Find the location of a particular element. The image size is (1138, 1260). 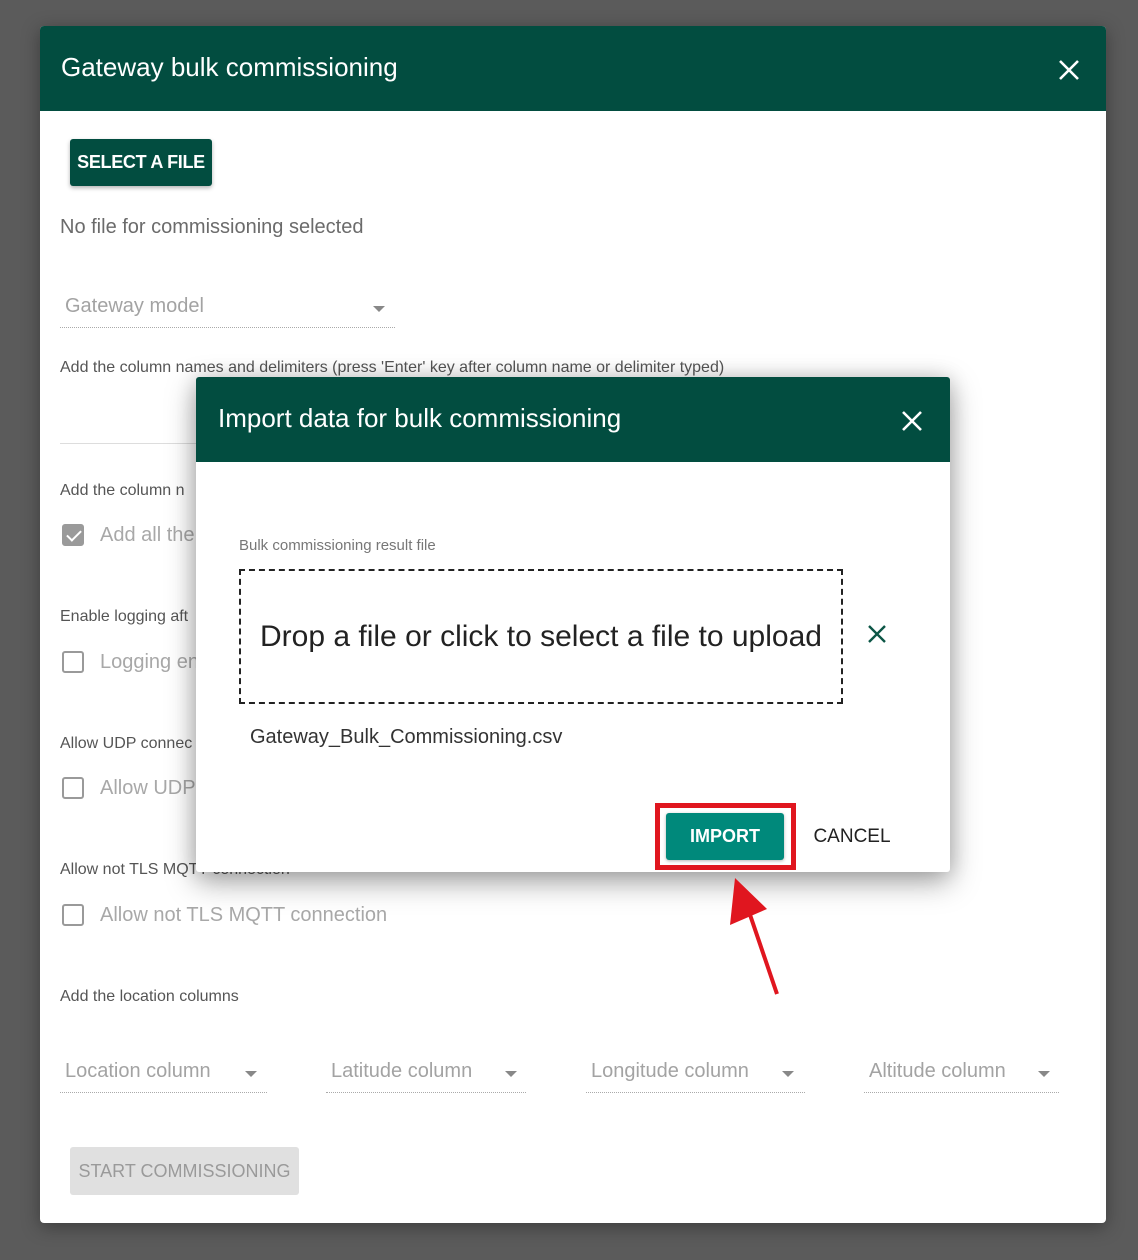

cancel-button: CANCEL is located at coordinates (852, 836).